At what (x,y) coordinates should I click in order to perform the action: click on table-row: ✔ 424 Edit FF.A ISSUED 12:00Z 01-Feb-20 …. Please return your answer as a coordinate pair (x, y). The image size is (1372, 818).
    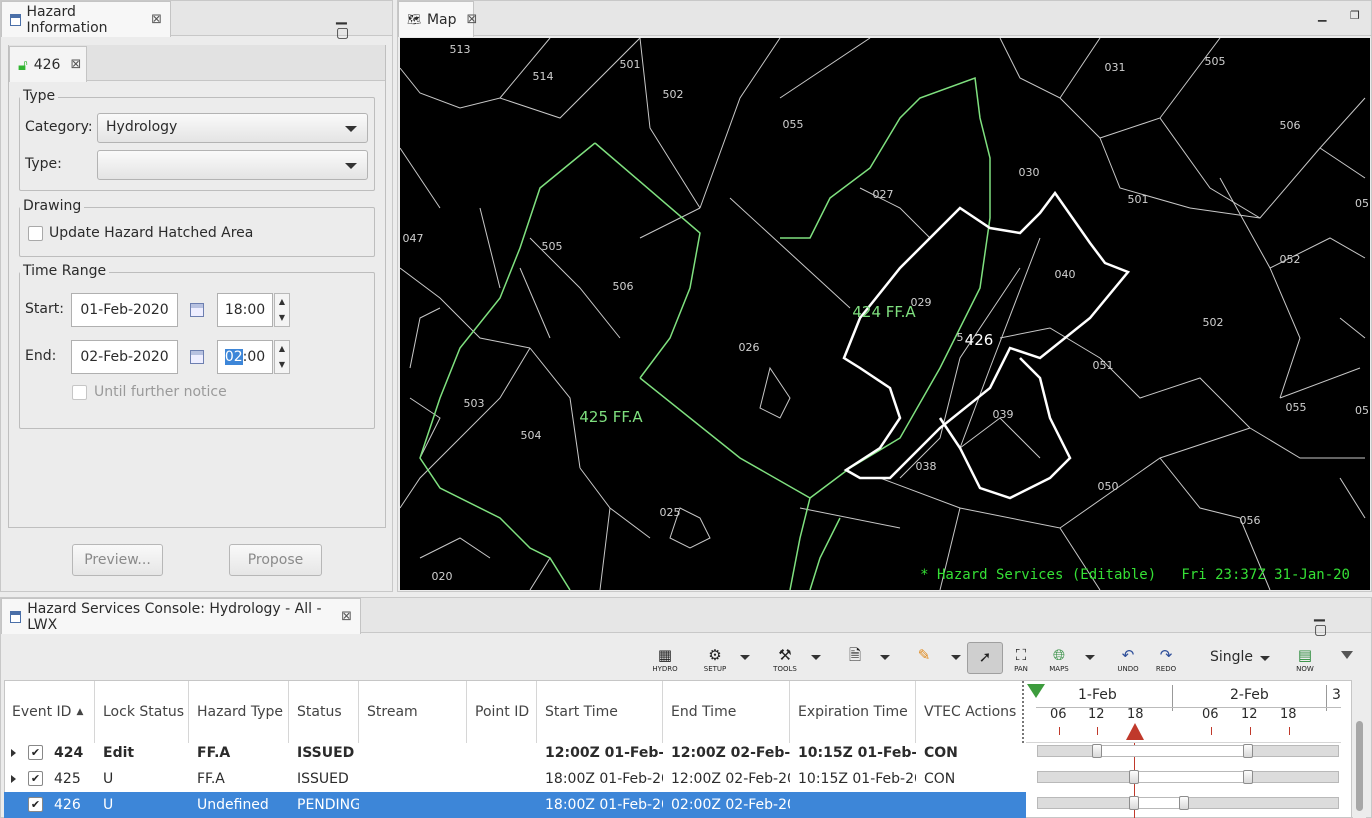
    Looking at the image, I should click on (515, 753).